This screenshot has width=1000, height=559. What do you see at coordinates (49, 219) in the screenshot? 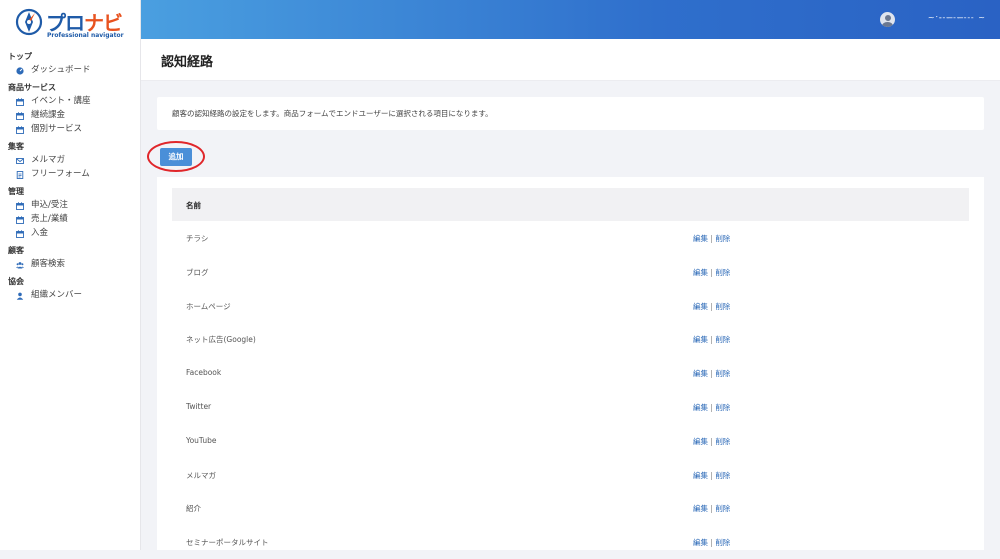
I see `sidebar-item-label: 売上/業績` at bounding box center [49, 219].